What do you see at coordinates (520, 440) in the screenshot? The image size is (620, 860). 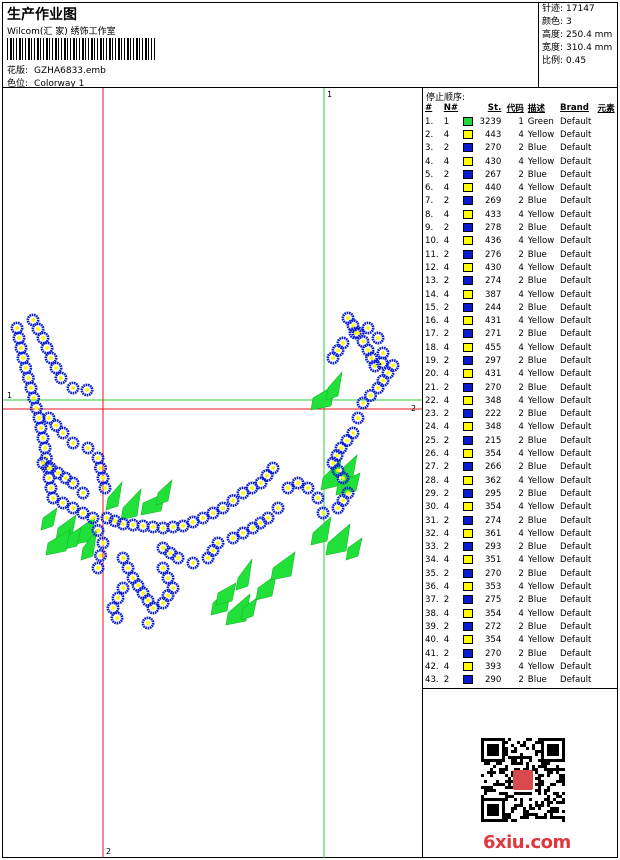 I see `table-row: 25. 2 215 2 Blue Default` at bounding box center [520, 440].